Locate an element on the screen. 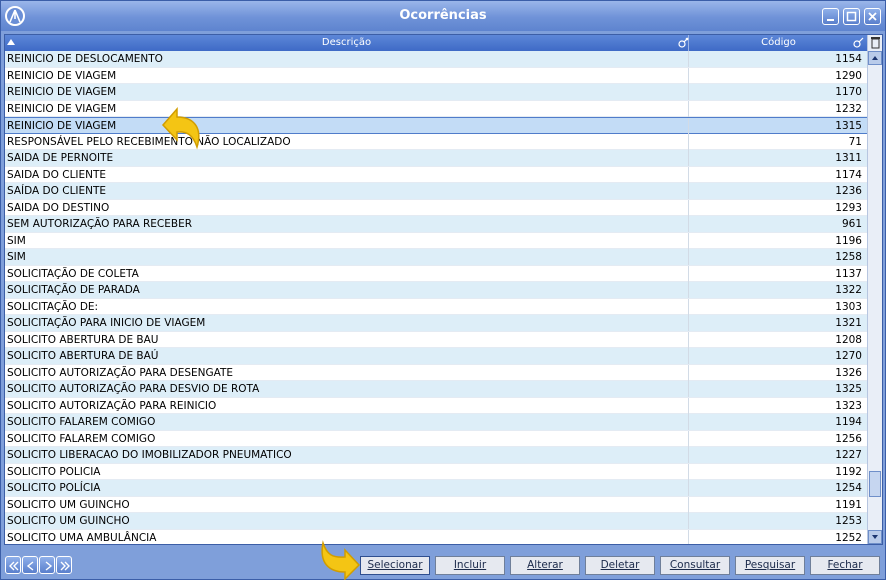  cell-descricao: SOLICITO AUTORIZAÇÃO PARA DESENGATE is located at coordinates (348, 372).